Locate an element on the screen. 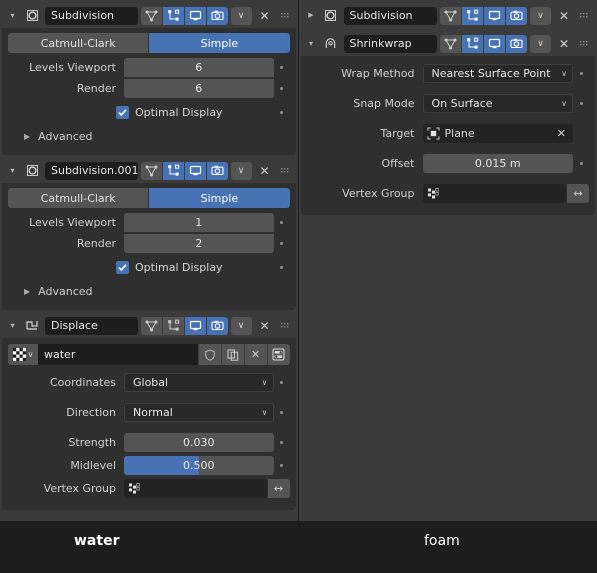 Image resolution: width=597 pixels, height=573 pixels. target-object-field: Plane ✕ is located at coordinates (497, 133).